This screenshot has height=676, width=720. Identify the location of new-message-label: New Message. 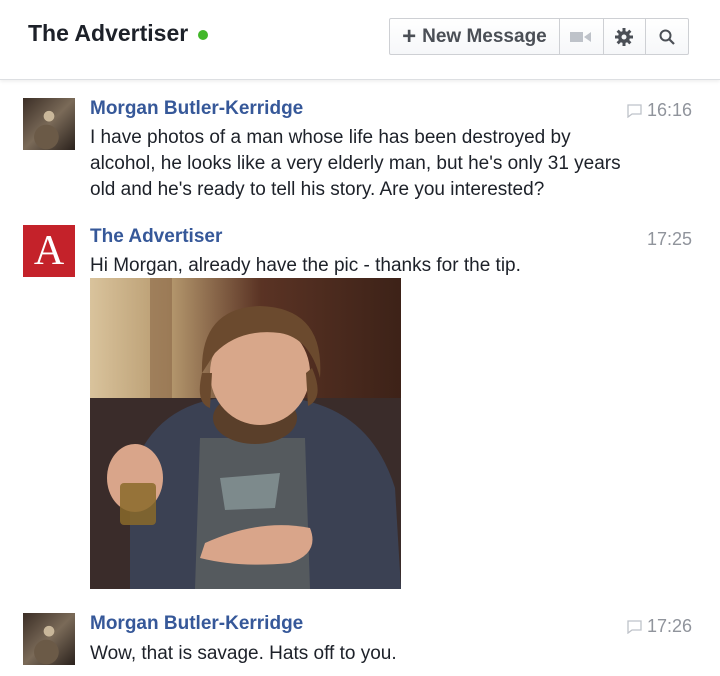
(484, 36).